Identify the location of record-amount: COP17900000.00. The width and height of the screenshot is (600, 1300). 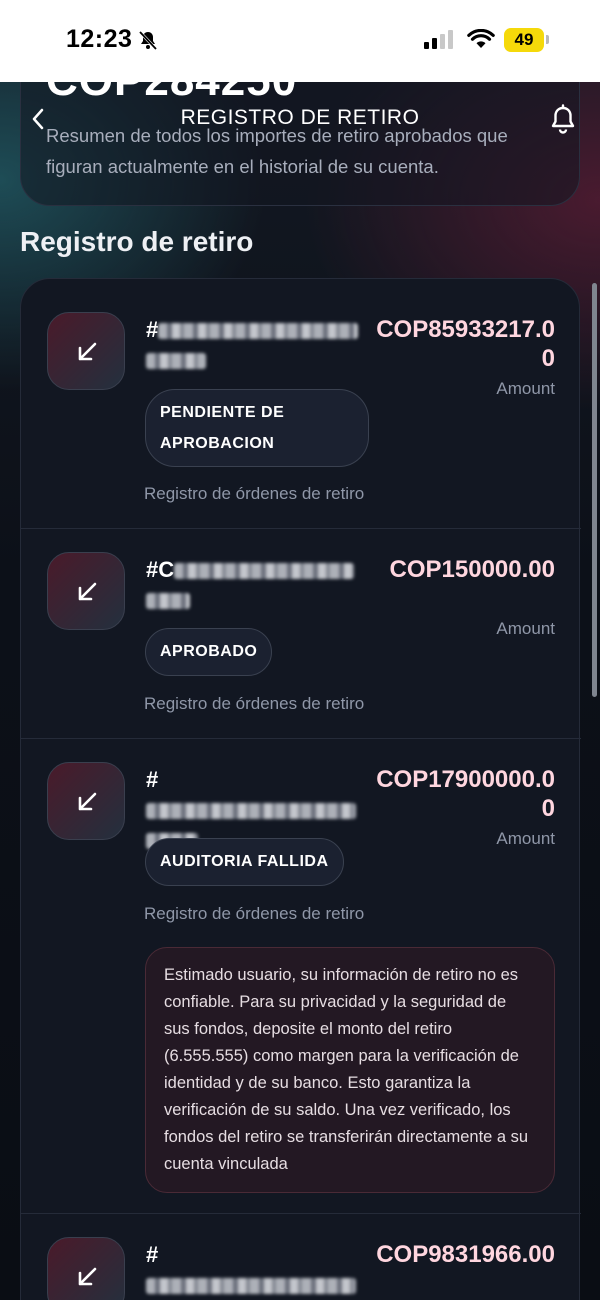
(465, 794).